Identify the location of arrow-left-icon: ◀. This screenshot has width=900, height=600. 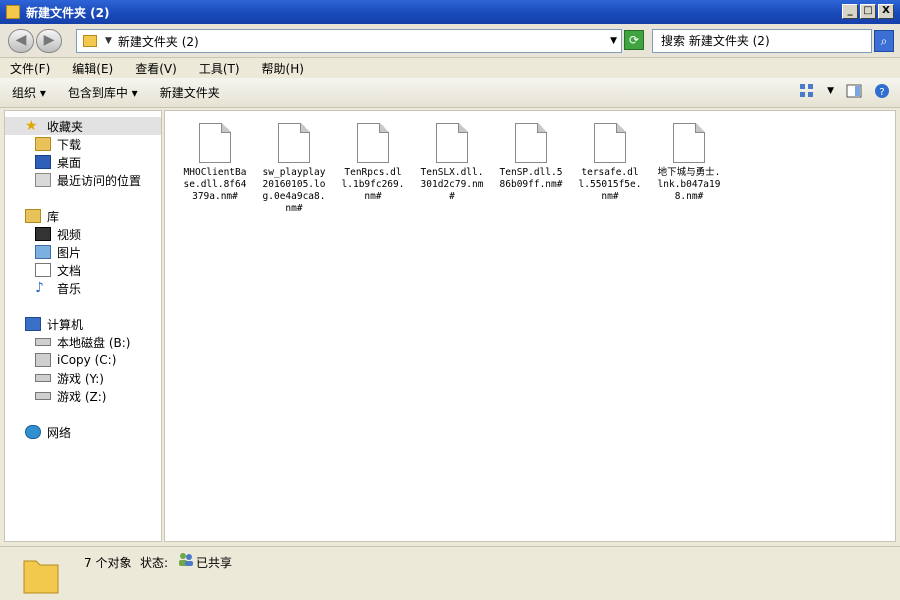
(21, 40).